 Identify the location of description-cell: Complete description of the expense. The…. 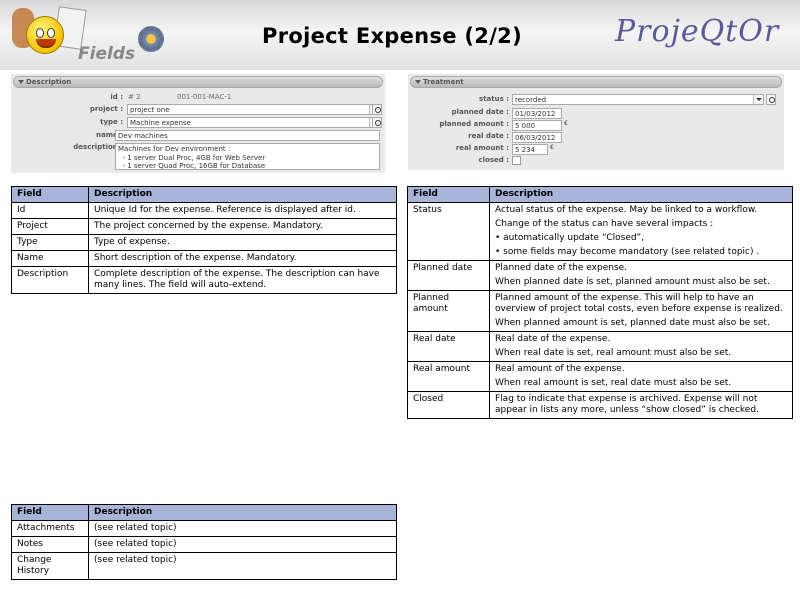
(242, 280).